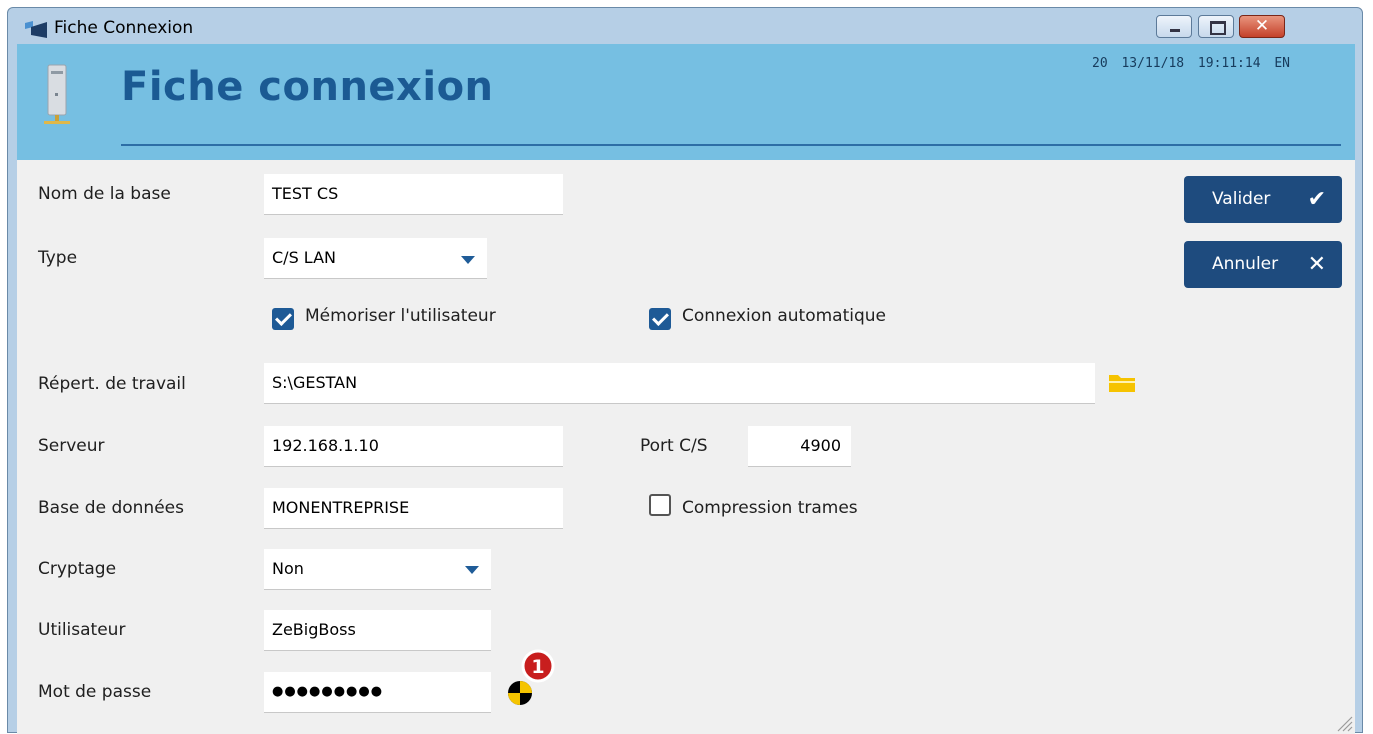  What do you see at coordinates (1316, 199) in the screenshot?
I see `check-icon: ✔` at bounding box center [1316, 199].